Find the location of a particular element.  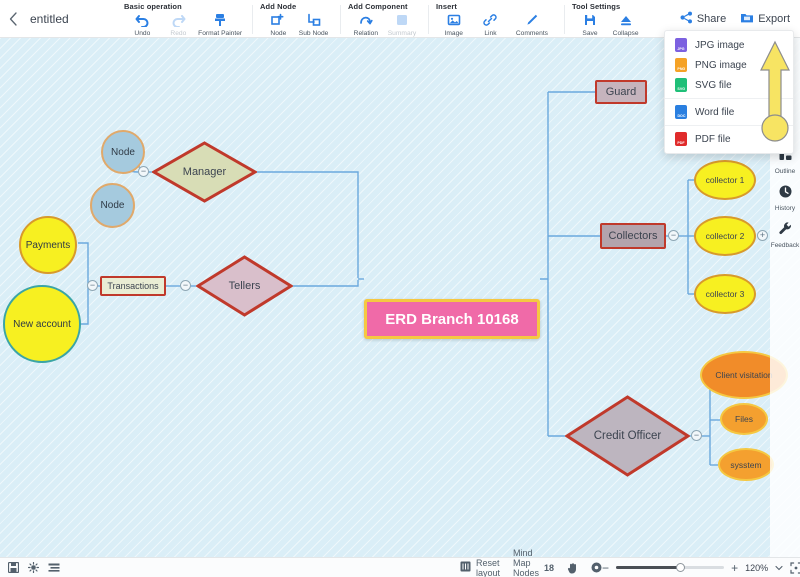

mindmap-node-guard: Guard is located at coordinates (621, 92).